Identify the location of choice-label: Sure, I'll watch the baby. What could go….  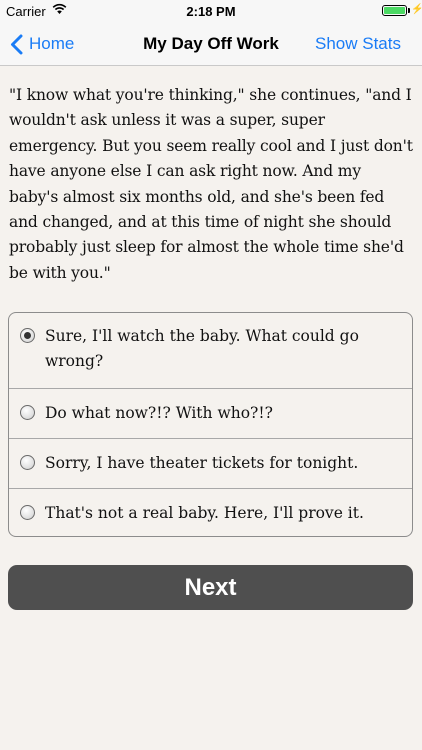
(202, 348).